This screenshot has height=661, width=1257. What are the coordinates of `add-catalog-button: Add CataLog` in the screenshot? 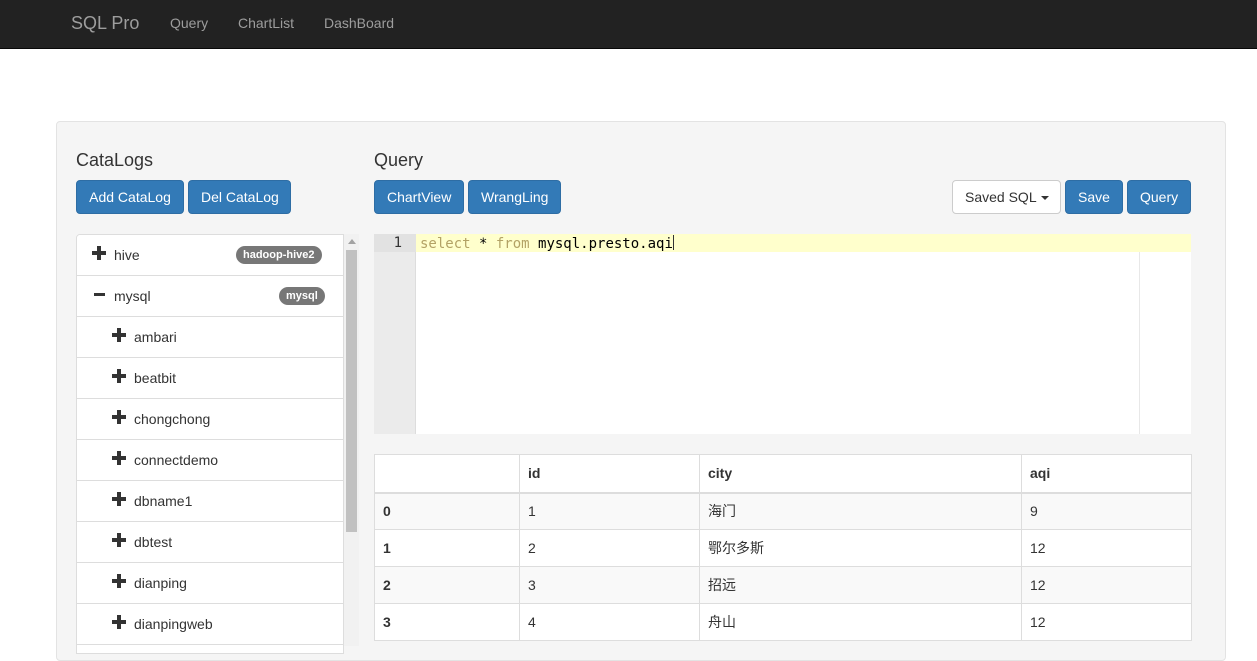 It's located at (130, 197).